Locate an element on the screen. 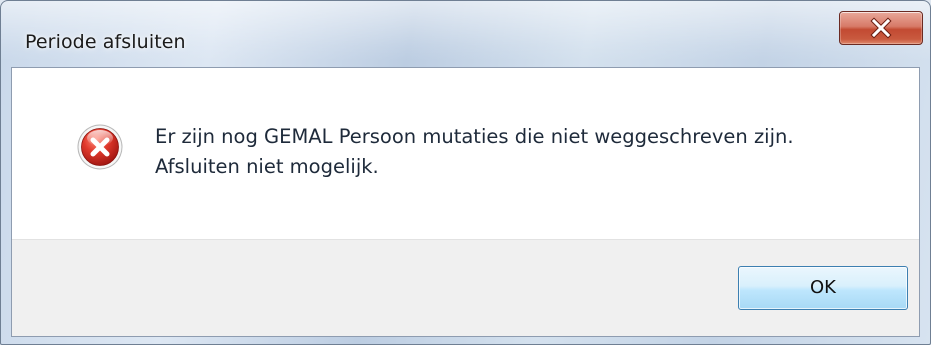 This screenshot has width=931, height=345. ok-button: OK is located at coordinates (823, 288).